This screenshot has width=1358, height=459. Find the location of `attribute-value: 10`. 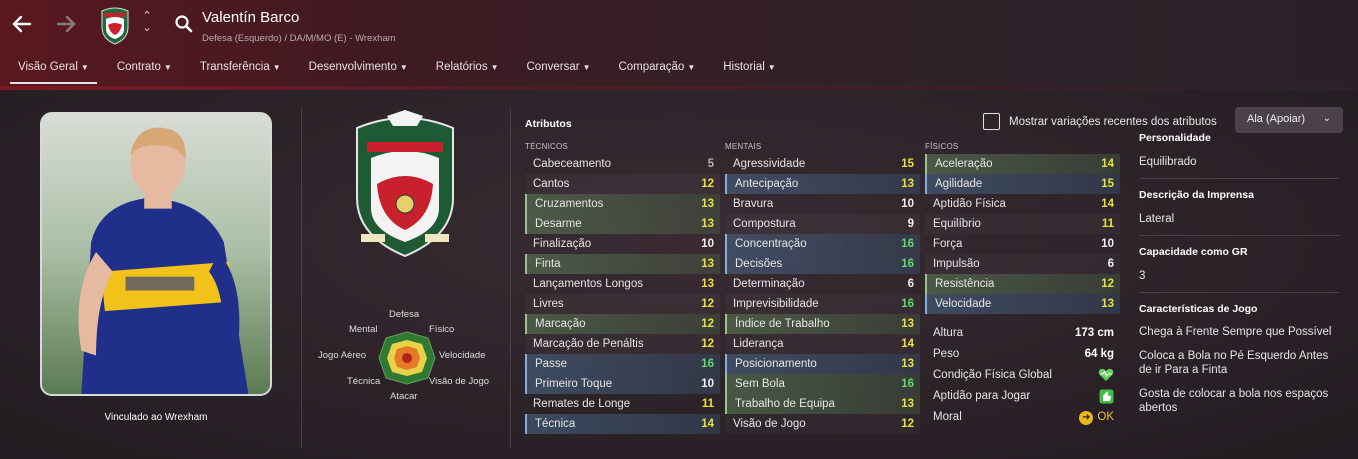

attribute-value: 10 is located at coordinates (1107, 244).